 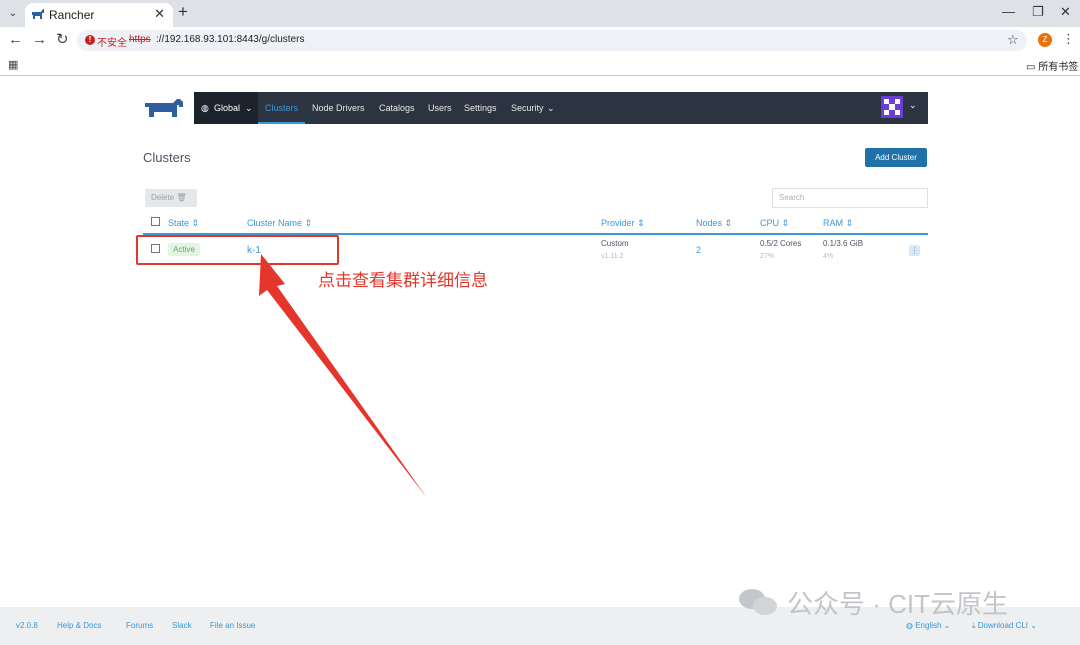 I want to click on nav-security: Security, so click(x=527, y=108).